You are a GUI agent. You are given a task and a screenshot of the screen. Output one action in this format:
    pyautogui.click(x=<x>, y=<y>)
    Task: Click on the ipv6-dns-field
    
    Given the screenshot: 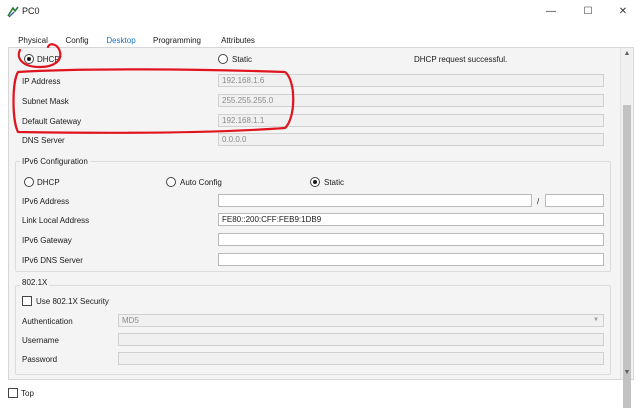 What is the action you would take?
    pyautogui.click(x=411, y=259)
    